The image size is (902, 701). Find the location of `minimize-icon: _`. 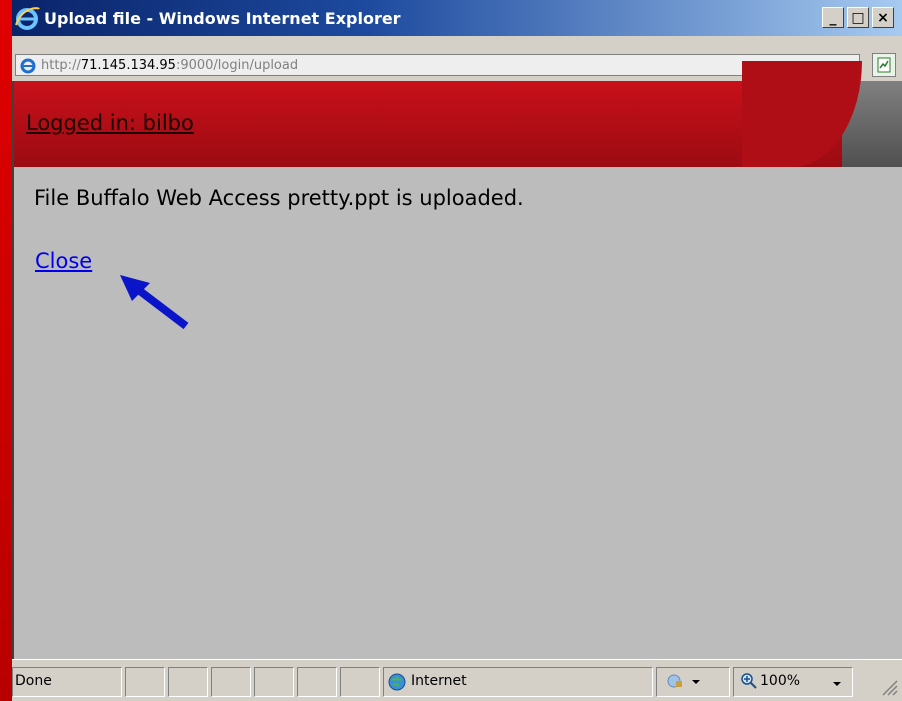

minimize-icon: _ is located at coordinates (833, 17).